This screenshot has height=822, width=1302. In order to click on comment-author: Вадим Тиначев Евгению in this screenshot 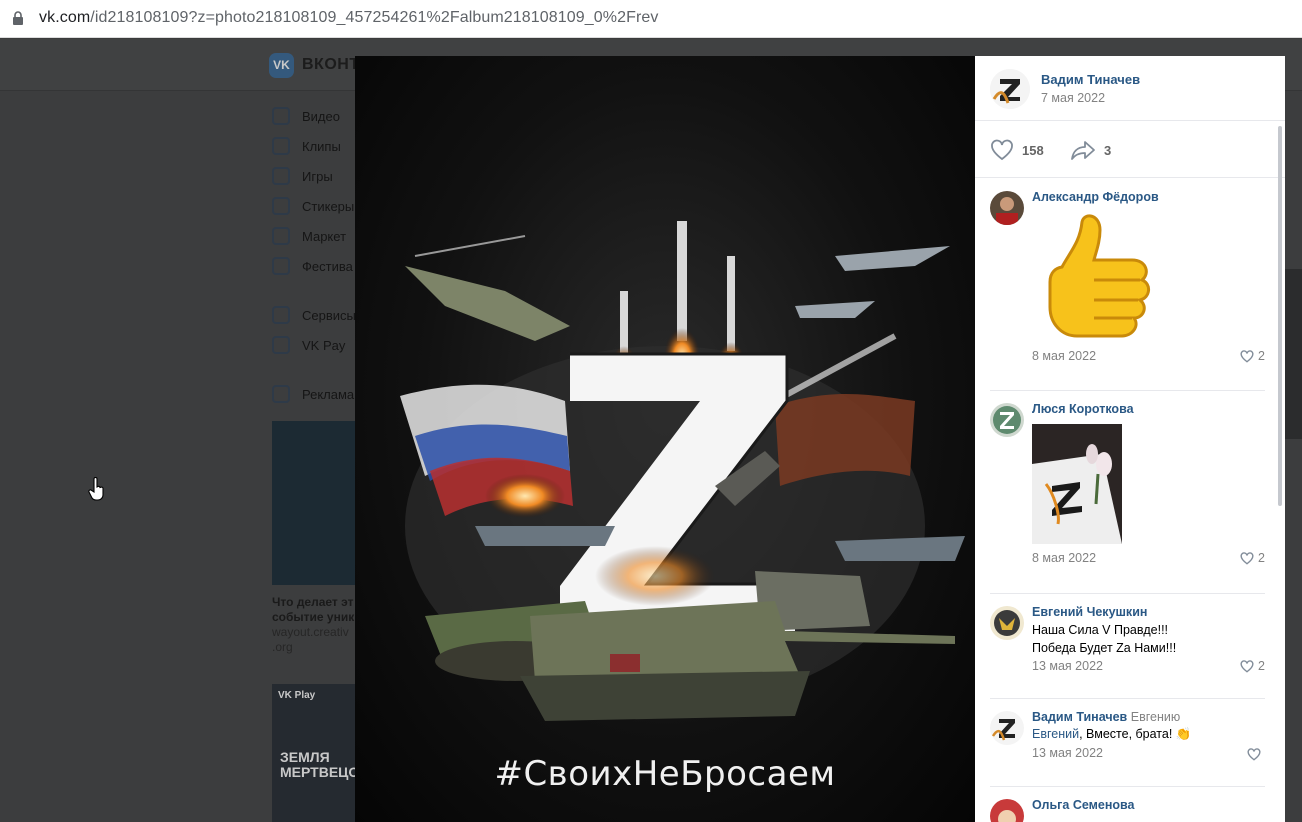, I will do `click(1106, 717)`.